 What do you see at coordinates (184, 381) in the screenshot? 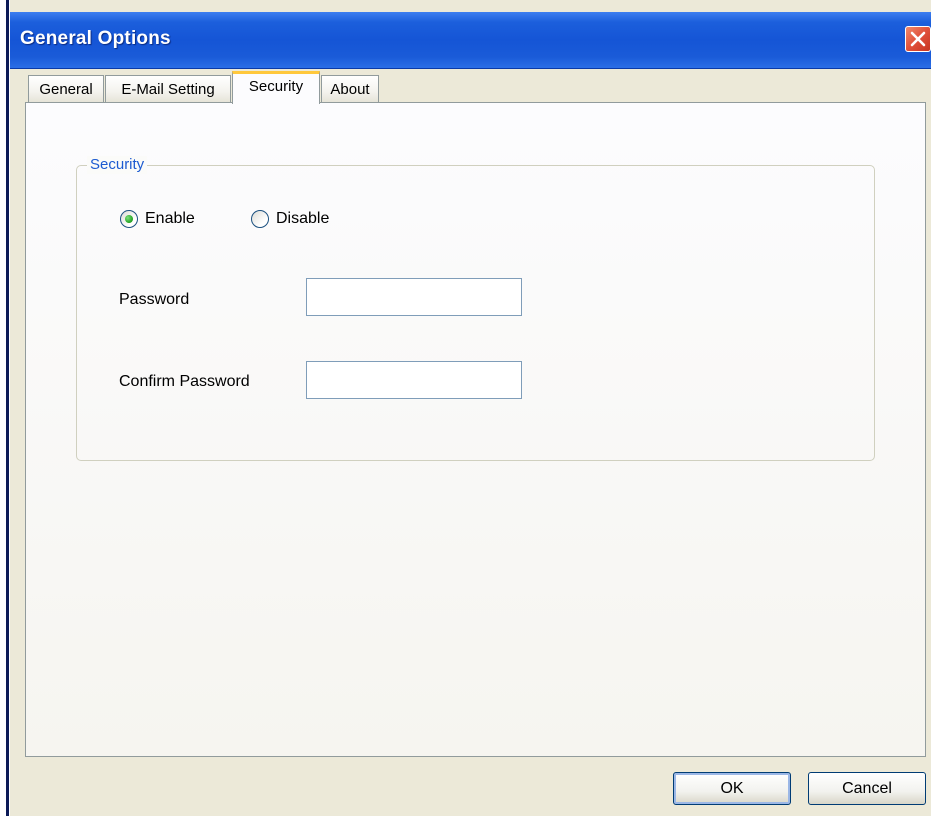
I see `confirm-password-label: Confirm Password` at bounding box center [184, 381].